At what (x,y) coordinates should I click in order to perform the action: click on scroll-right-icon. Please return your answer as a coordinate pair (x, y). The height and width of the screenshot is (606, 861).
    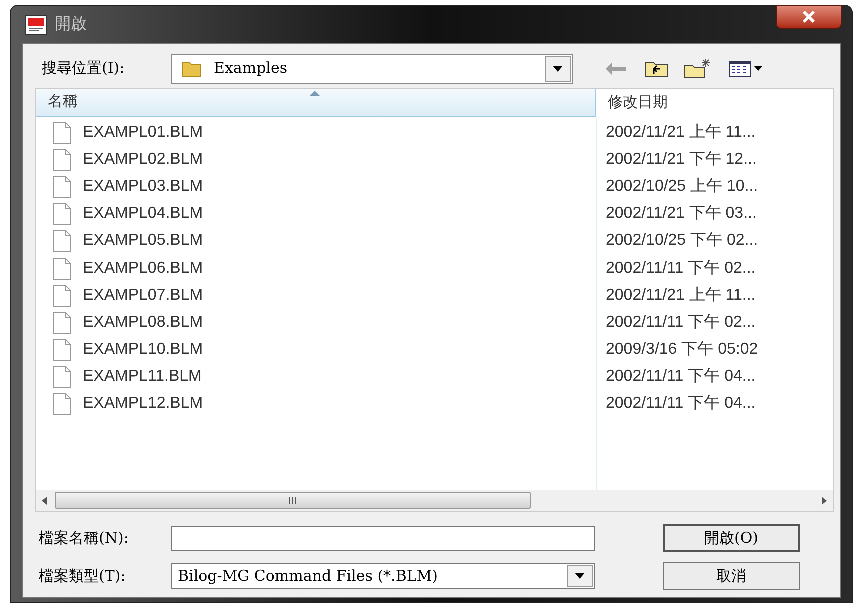
    Looking at the image, I should click on (824, 500).